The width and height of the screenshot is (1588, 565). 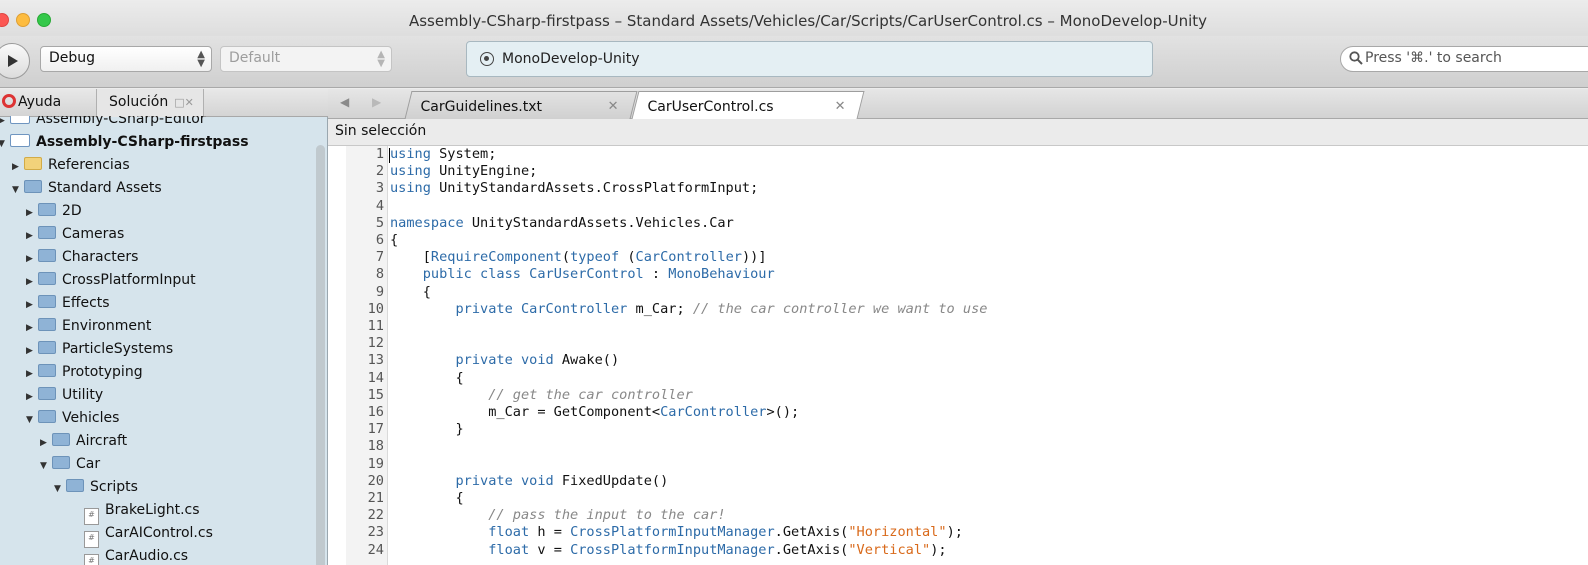 What do you see at coordinates (306, 59) in the screenshot?
I see `platform-selector: Default ▲ ▼` at bounding box center [306, 59].